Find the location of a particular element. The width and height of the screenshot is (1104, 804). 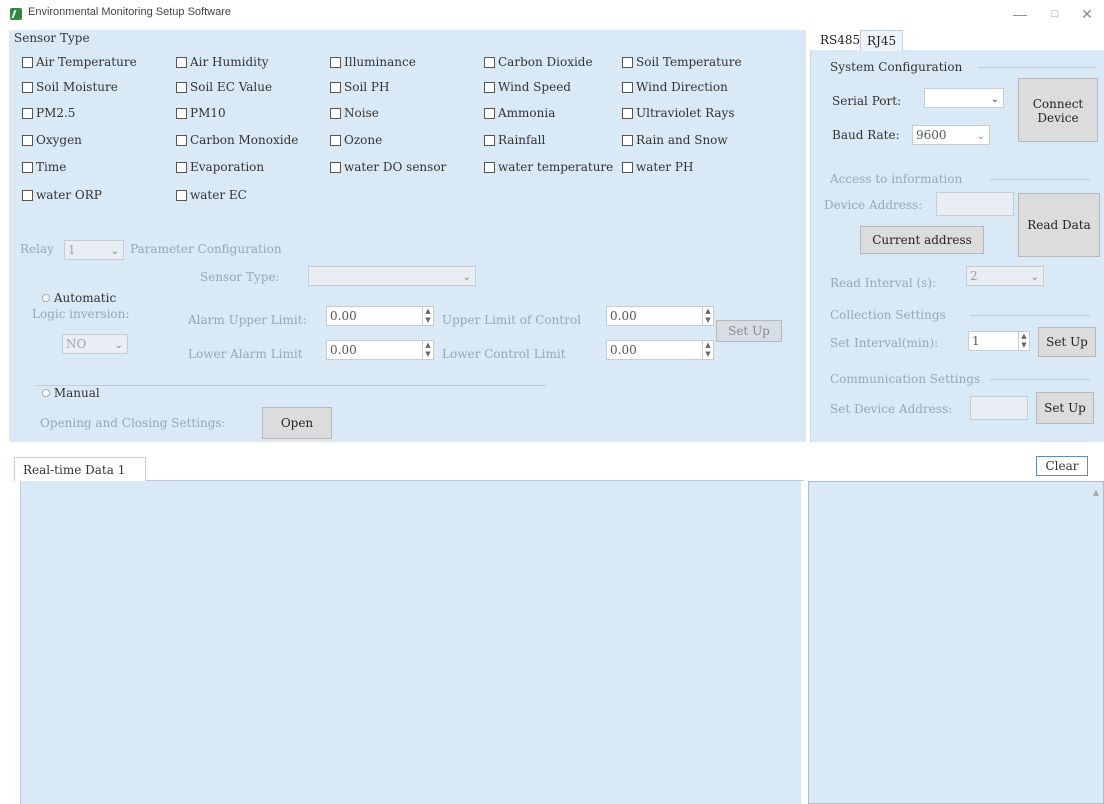

opening-closing-label: Opening and Closing Settings: is located at coordinates (133, 423).